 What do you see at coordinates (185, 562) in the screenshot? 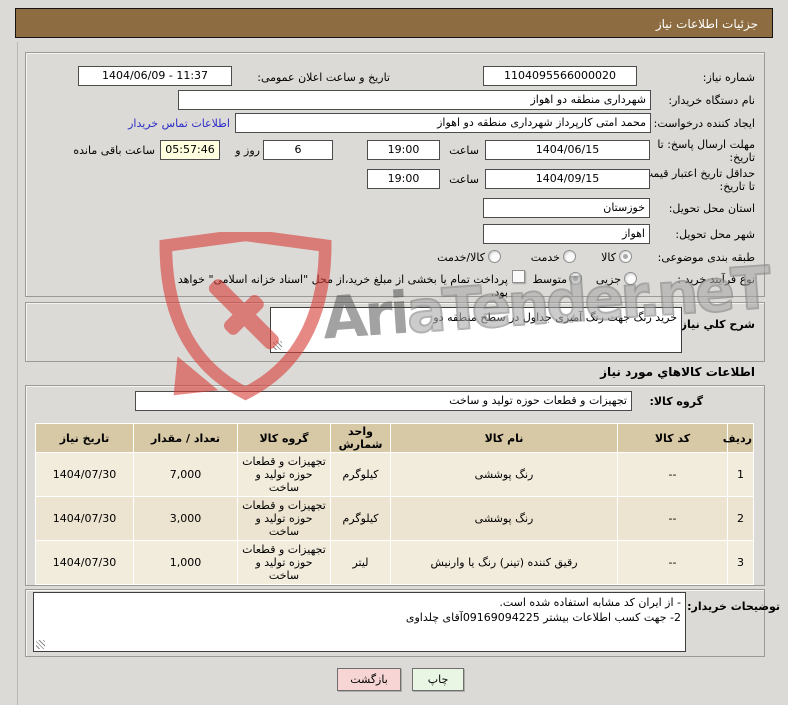
I see `cell-quantity: 1,000` at bounding box center [185, 562].